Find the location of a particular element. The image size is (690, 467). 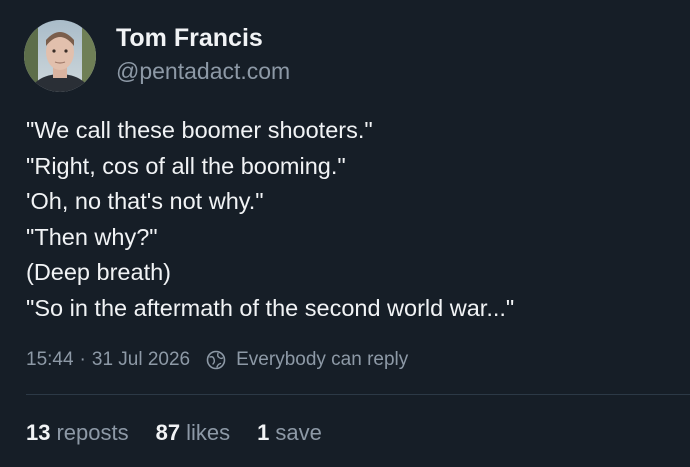

likes-label: likes is located at coordinates (208, 432).